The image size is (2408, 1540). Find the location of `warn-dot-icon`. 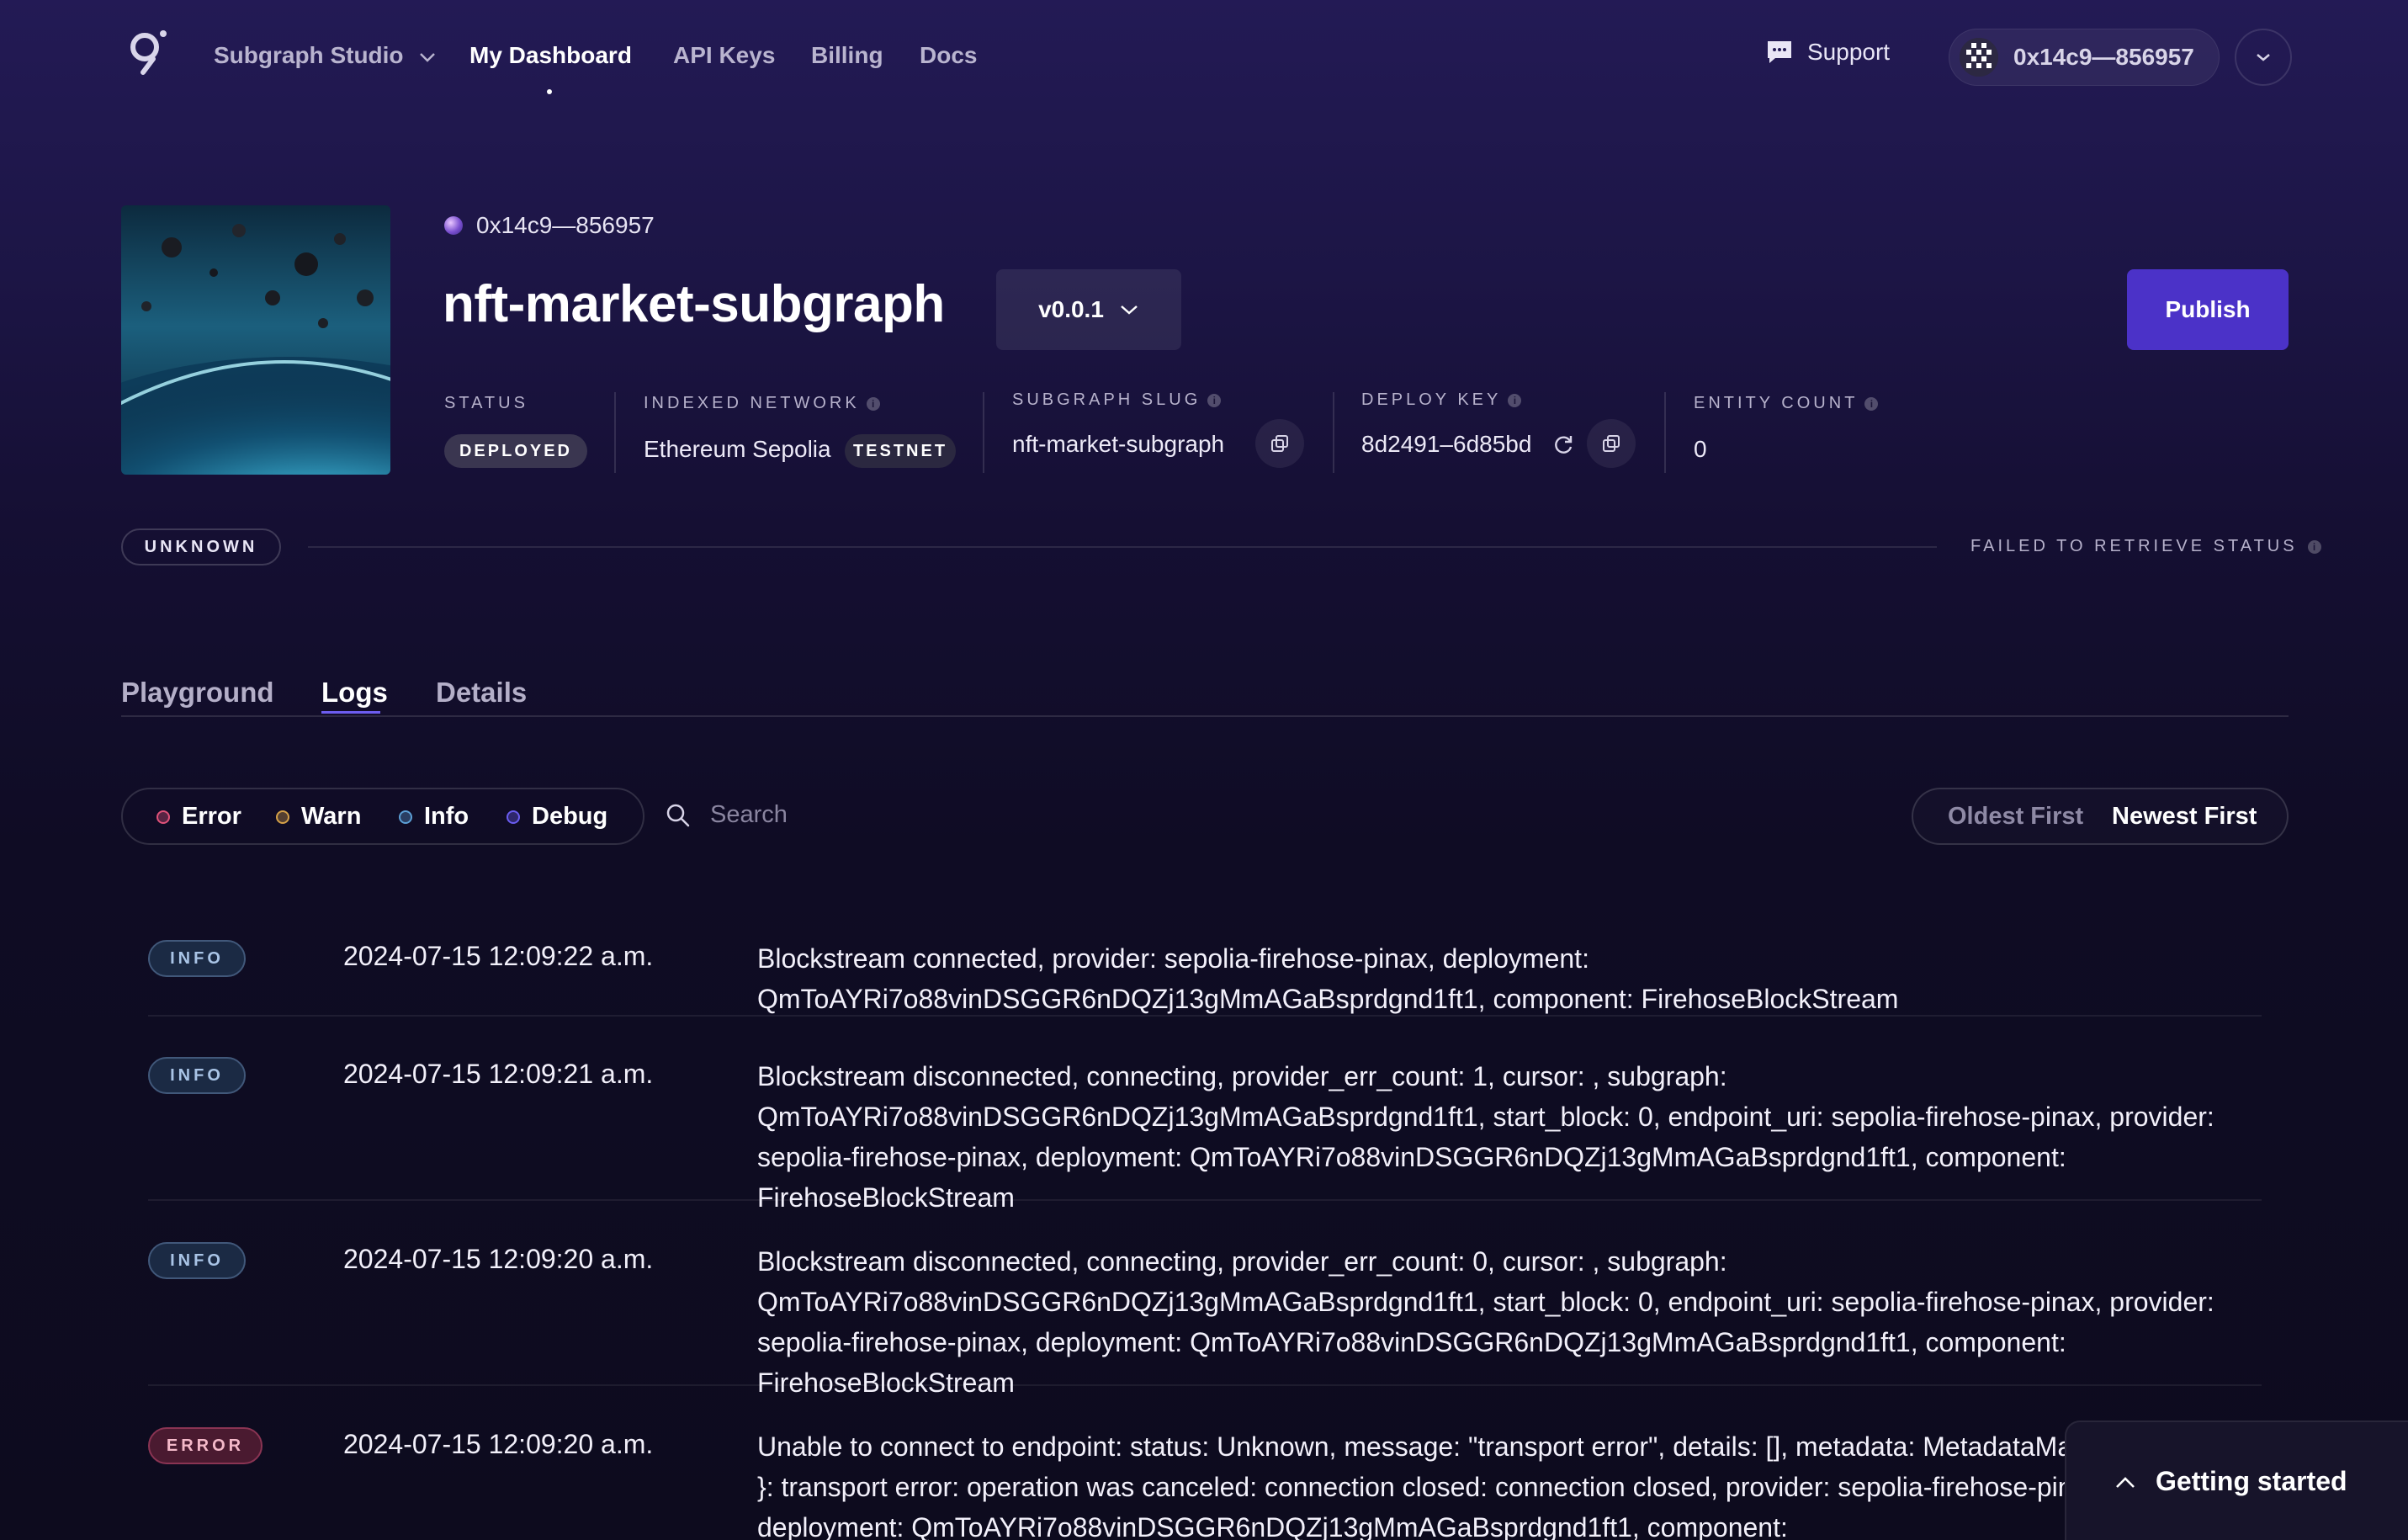

warn-dot-icon is located at coordinates (282, 817).